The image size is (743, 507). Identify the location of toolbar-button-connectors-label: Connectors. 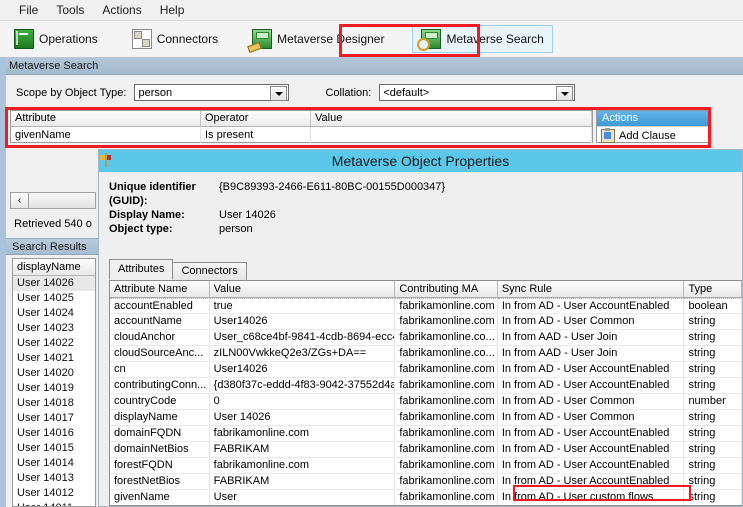
(187, 39).